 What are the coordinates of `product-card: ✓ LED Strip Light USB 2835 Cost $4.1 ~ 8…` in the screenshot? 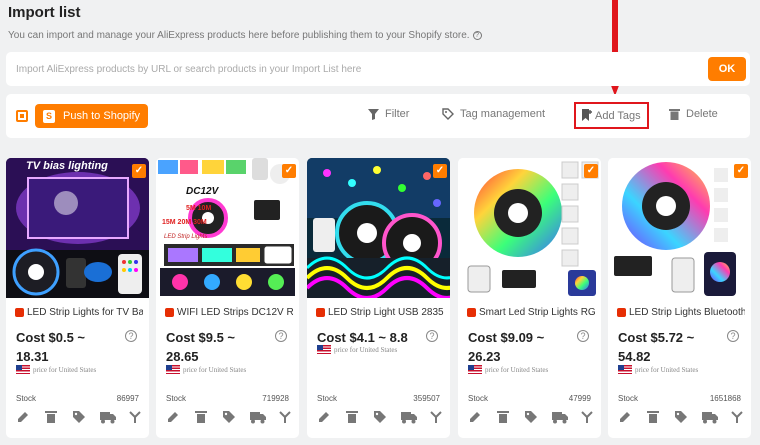 It's located at (378, 298).